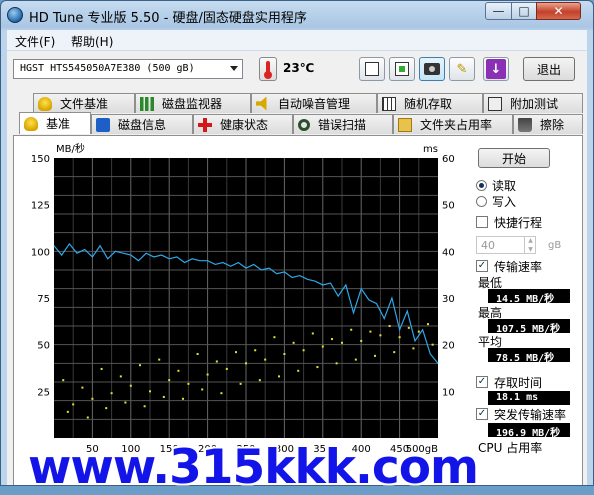 This screenshot has width=594, height=495. Describe the element at coordinates (481, 185) in the screenshot. I see `read-radio` at that location.